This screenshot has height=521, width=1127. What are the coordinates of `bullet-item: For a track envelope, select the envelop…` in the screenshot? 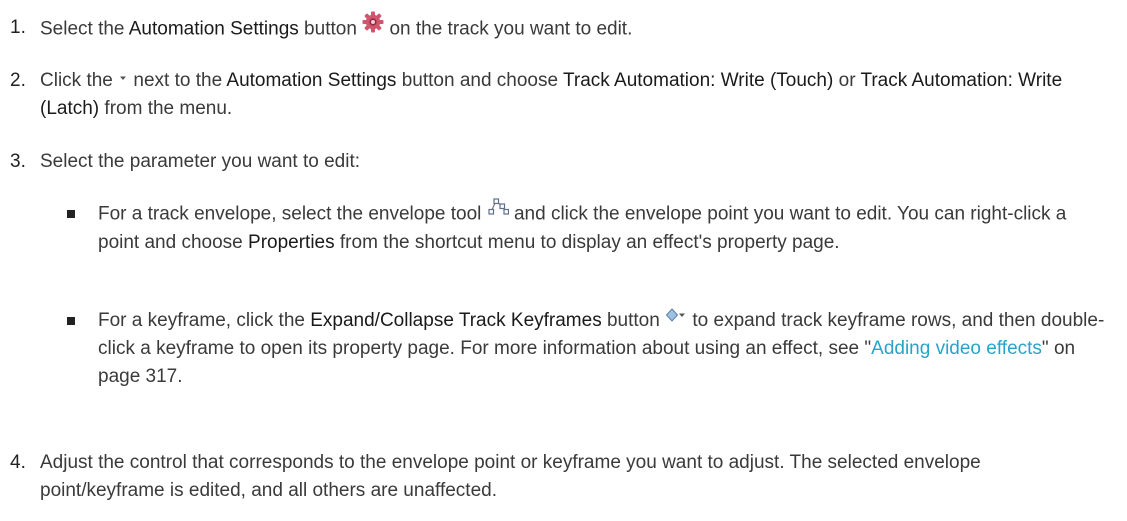 It's located at (587, 227).